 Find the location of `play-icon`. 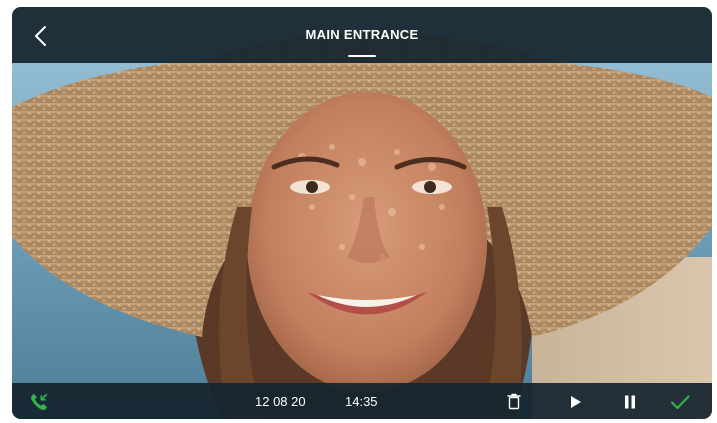

play-icon is located at coordinates (576, 402).